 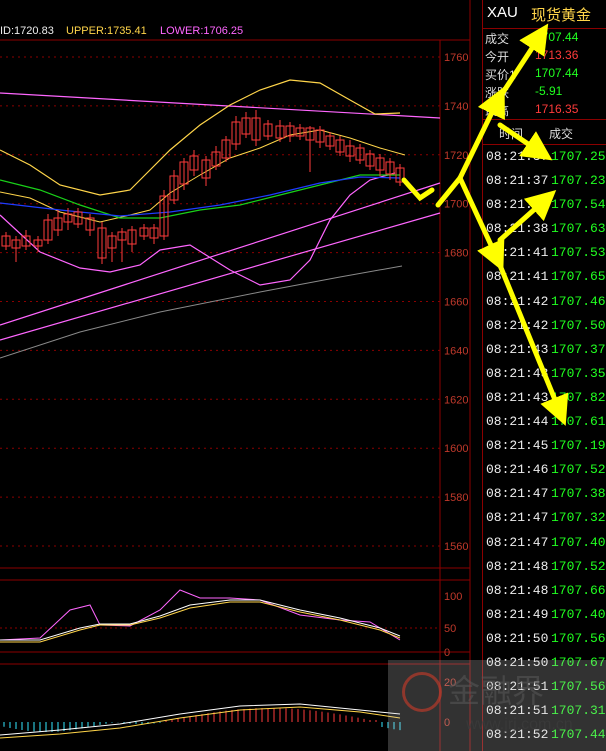 What do you see at coordinates (497, 57) in the screenshot?
I see `quote-row-label: 今开` at bounding box center [497, 57].